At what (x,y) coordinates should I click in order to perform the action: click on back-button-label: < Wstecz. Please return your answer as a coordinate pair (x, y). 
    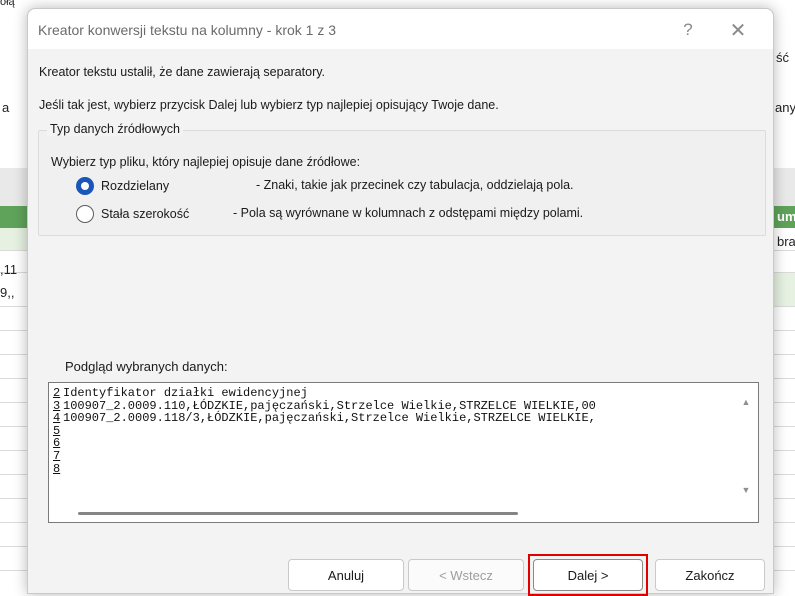
    Looking at the image, I should click on (466, 575).